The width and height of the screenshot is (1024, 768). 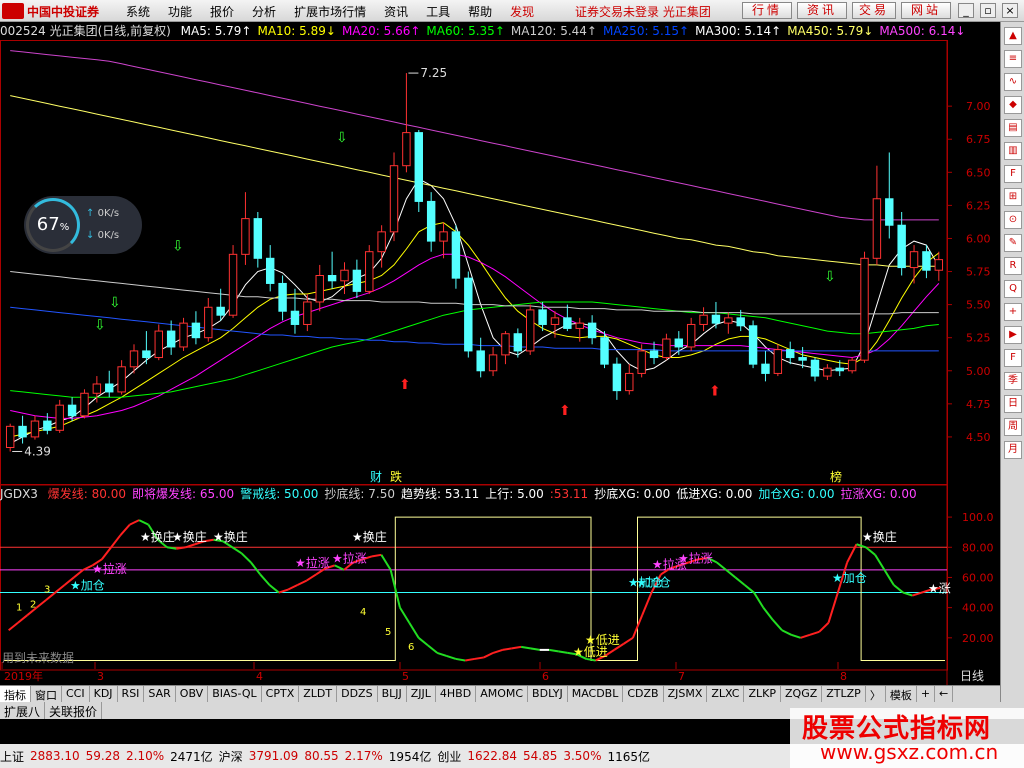 I want to click on toolbar-icon-15: F, so click(x=1013, y=358).